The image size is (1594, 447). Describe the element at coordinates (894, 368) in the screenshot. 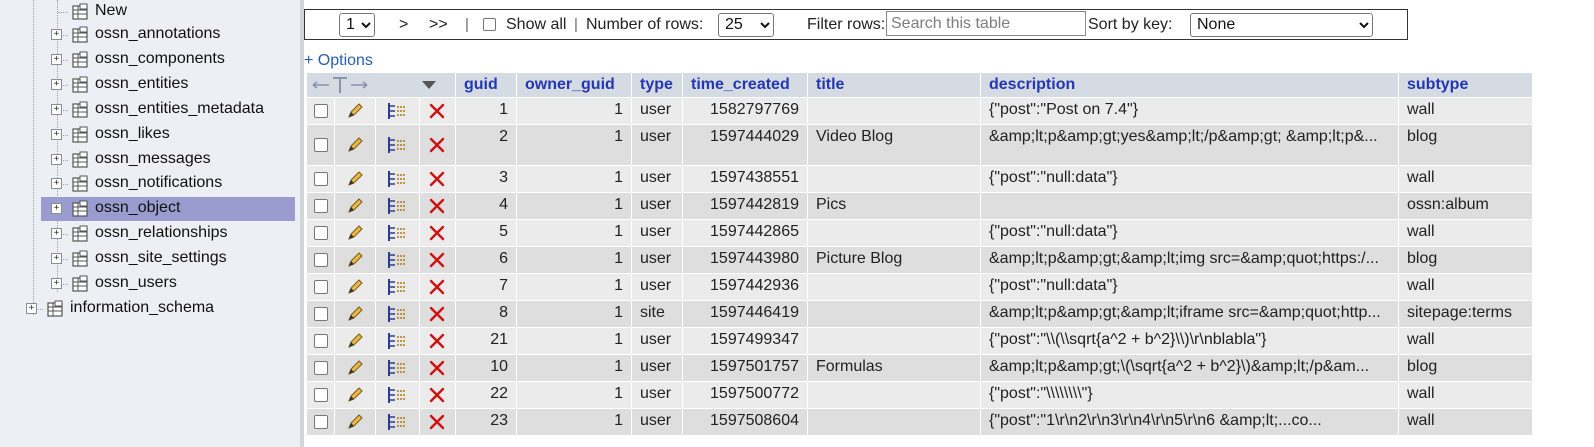

I see `cell-title: Formulas` at that location.